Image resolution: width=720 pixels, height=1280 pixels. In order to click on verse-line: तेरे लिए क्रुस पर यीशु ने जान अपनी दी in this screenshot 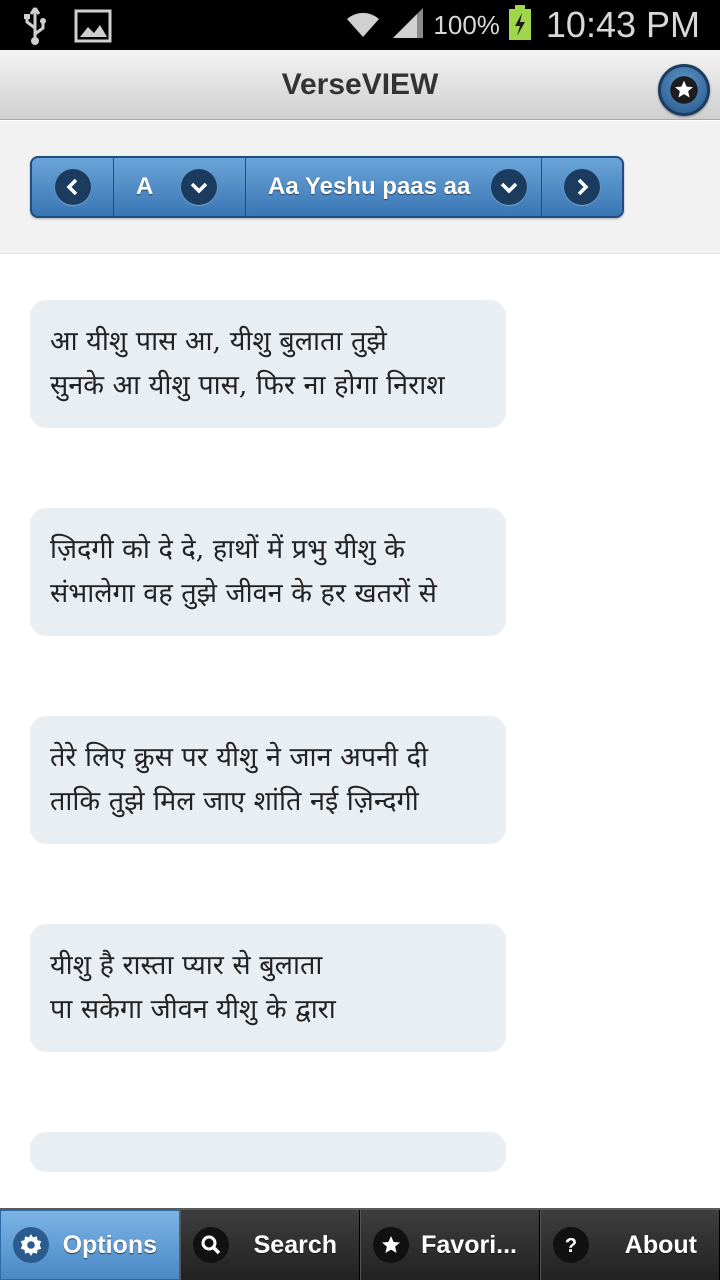, I will do `click(239, 757)`.